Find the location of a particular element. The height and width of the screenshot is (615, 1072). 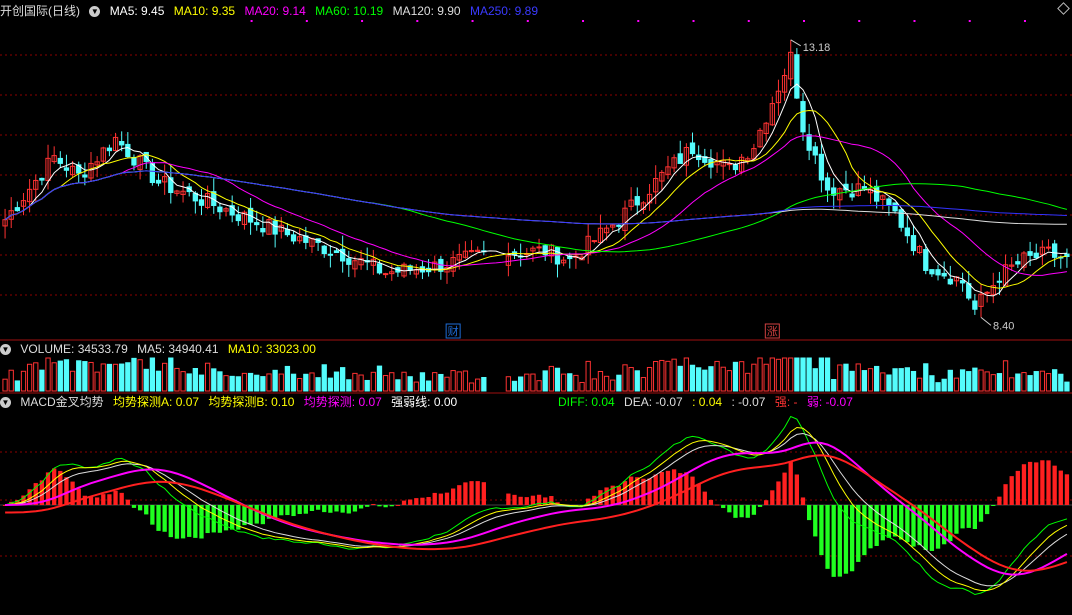

stock-title: 开创国际(日线) is located at coordinates (40, 11).